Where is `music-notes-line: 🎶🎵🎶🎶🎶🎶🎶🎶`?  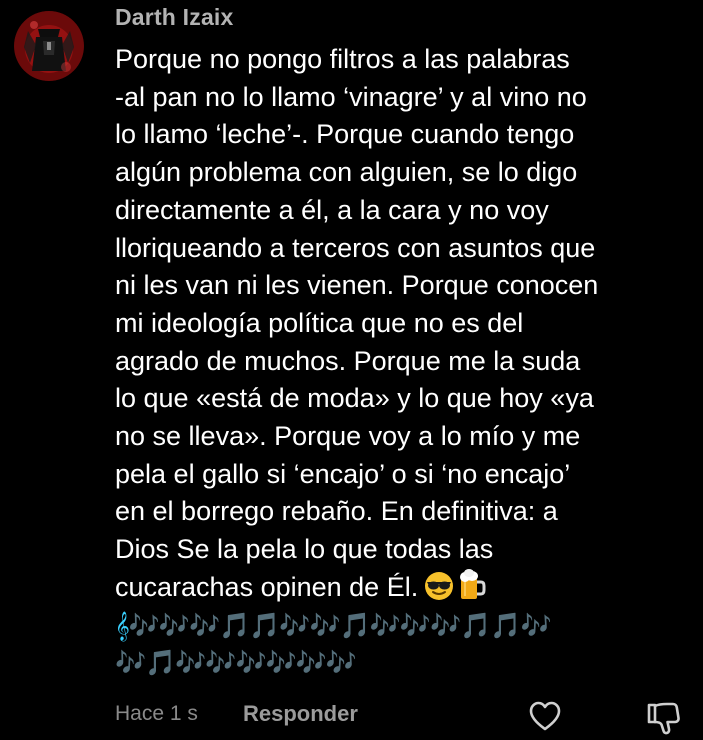
music-notes-line: 🎶🎵🎶🎶🎶🎶🎶🎶 is located at coordinates (236, 663).